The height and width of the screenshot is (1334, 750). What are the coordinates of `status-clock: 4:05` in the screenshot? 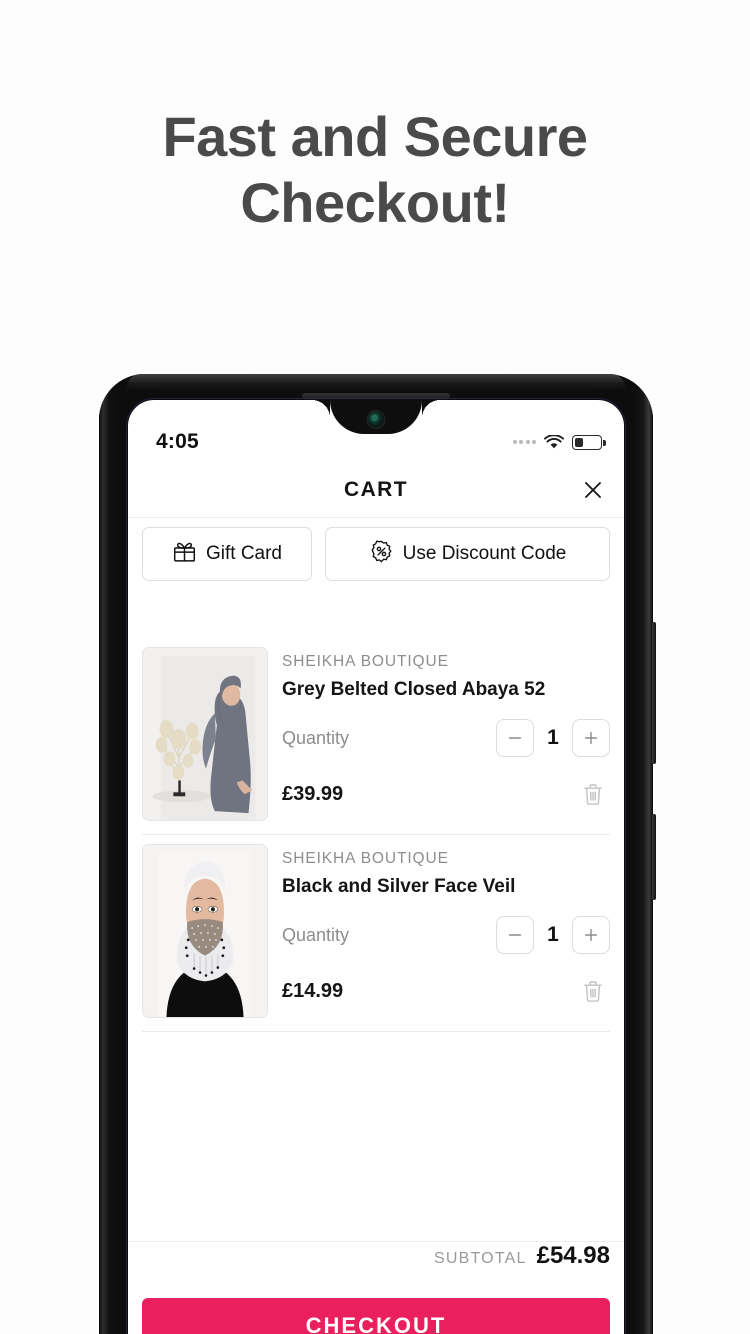 It's located at (177, 441).